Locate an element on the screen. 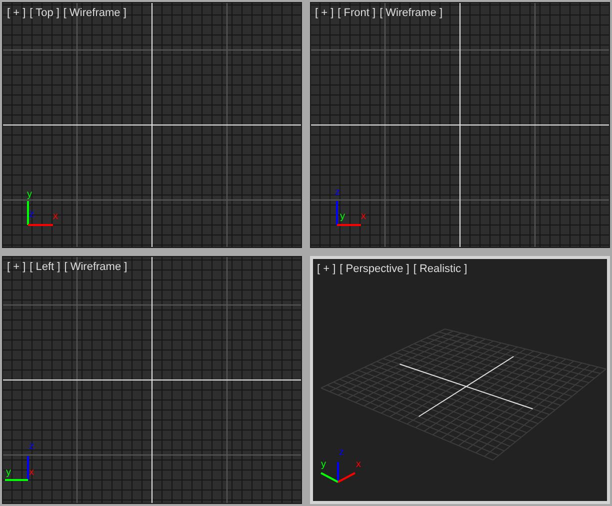 This screenshot has width=612, height=506. view-label: [ Perspective ] is located at coordinates (375, 269).